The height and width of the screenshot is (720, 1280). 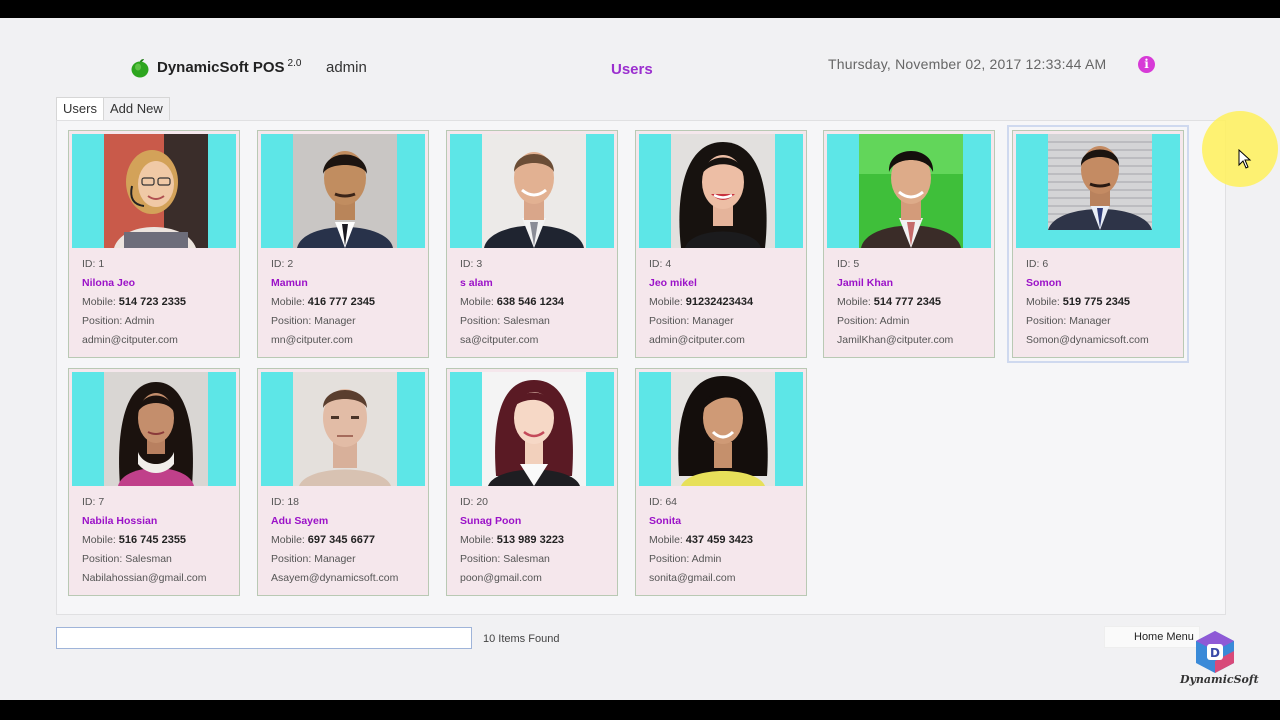 What do you see at coordinates (907, 302) in the screenshot?
I see `mobile-value: 514 777 2345` at bounding box center [907, 302].